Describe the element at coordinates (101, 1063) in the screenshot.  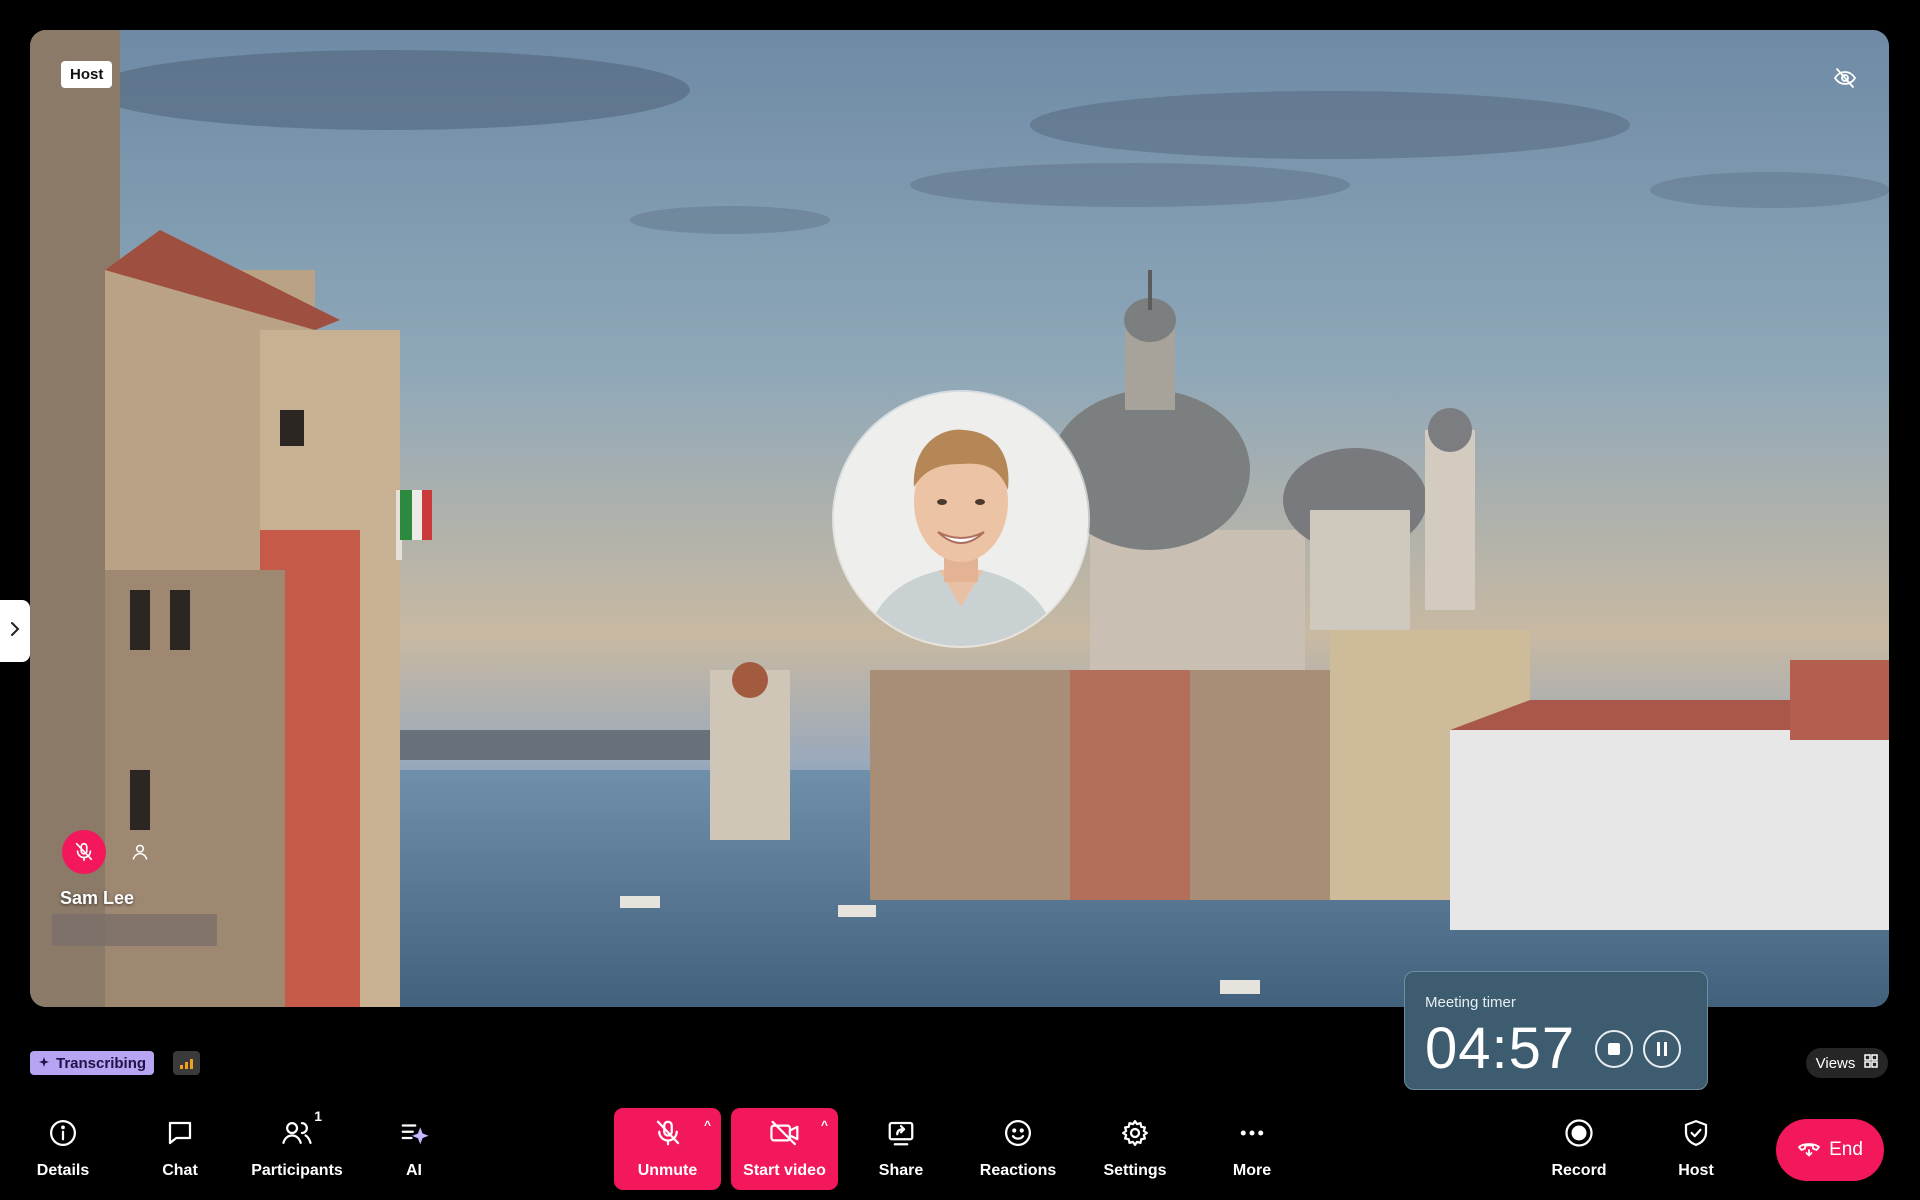
I see `transcribing-label: Transcribing` at that location.